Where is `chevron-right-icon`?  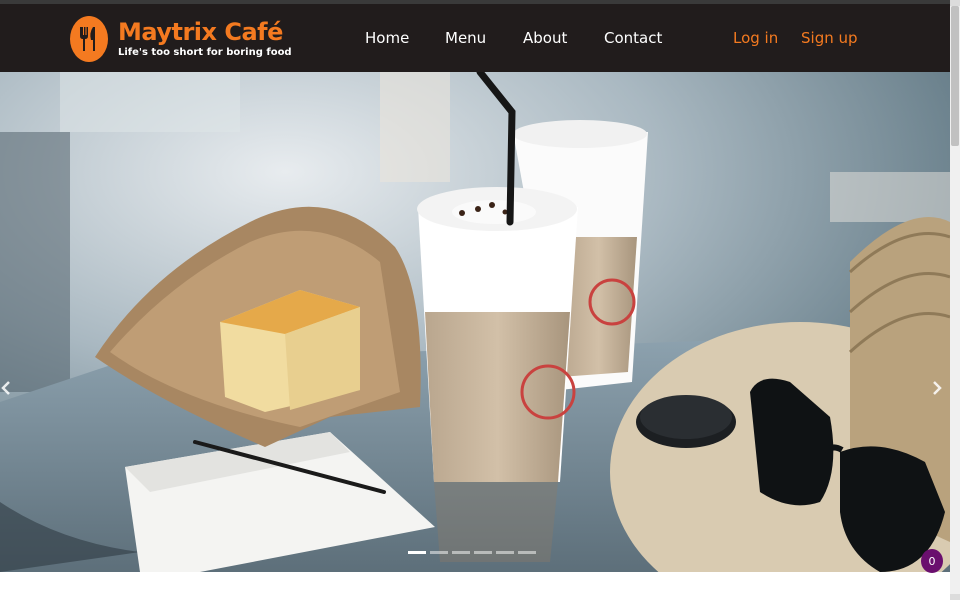
chevron-right-icon is located at coordinates (937, 388).